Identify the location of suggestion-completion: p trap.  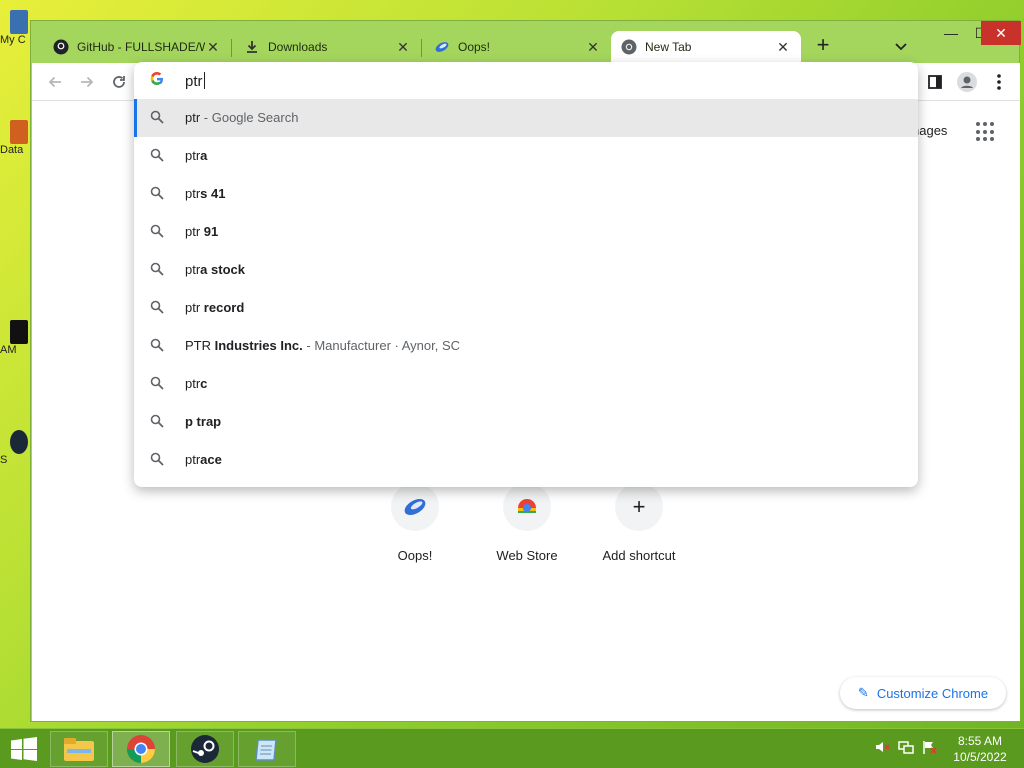
(203, 421).